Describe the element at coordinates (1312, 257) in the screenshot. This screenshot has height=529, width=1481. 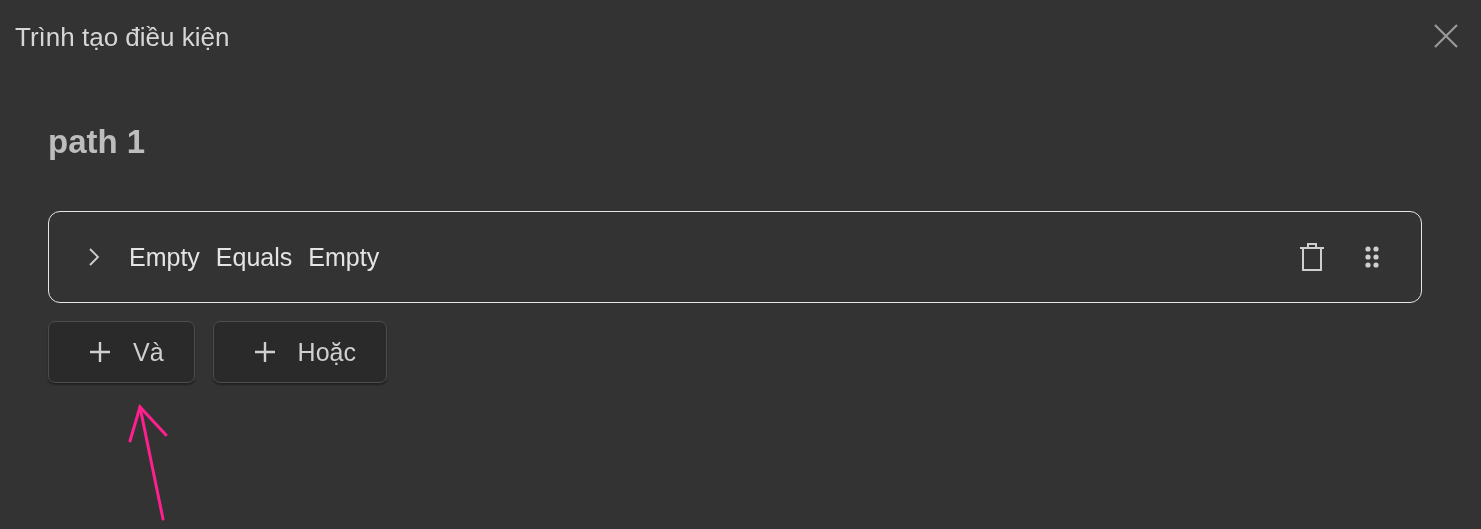
I see `trash-icon` at that location.